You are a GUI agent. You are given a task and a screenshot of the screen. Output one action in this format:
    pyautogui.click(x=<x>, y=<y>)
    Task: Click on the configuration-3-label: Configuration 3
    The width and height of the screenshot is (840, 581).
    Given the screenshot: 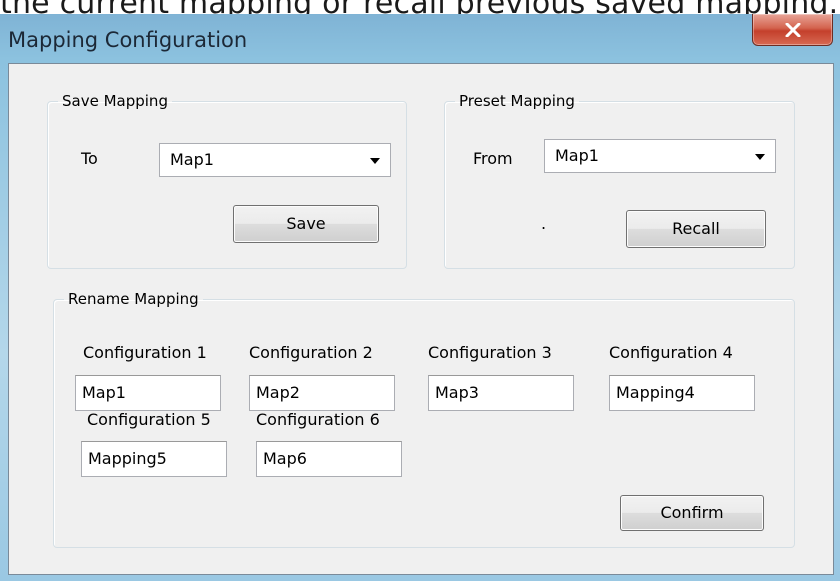 What is the action you would take?
    pyautogui.click(x=490, y=352)
    